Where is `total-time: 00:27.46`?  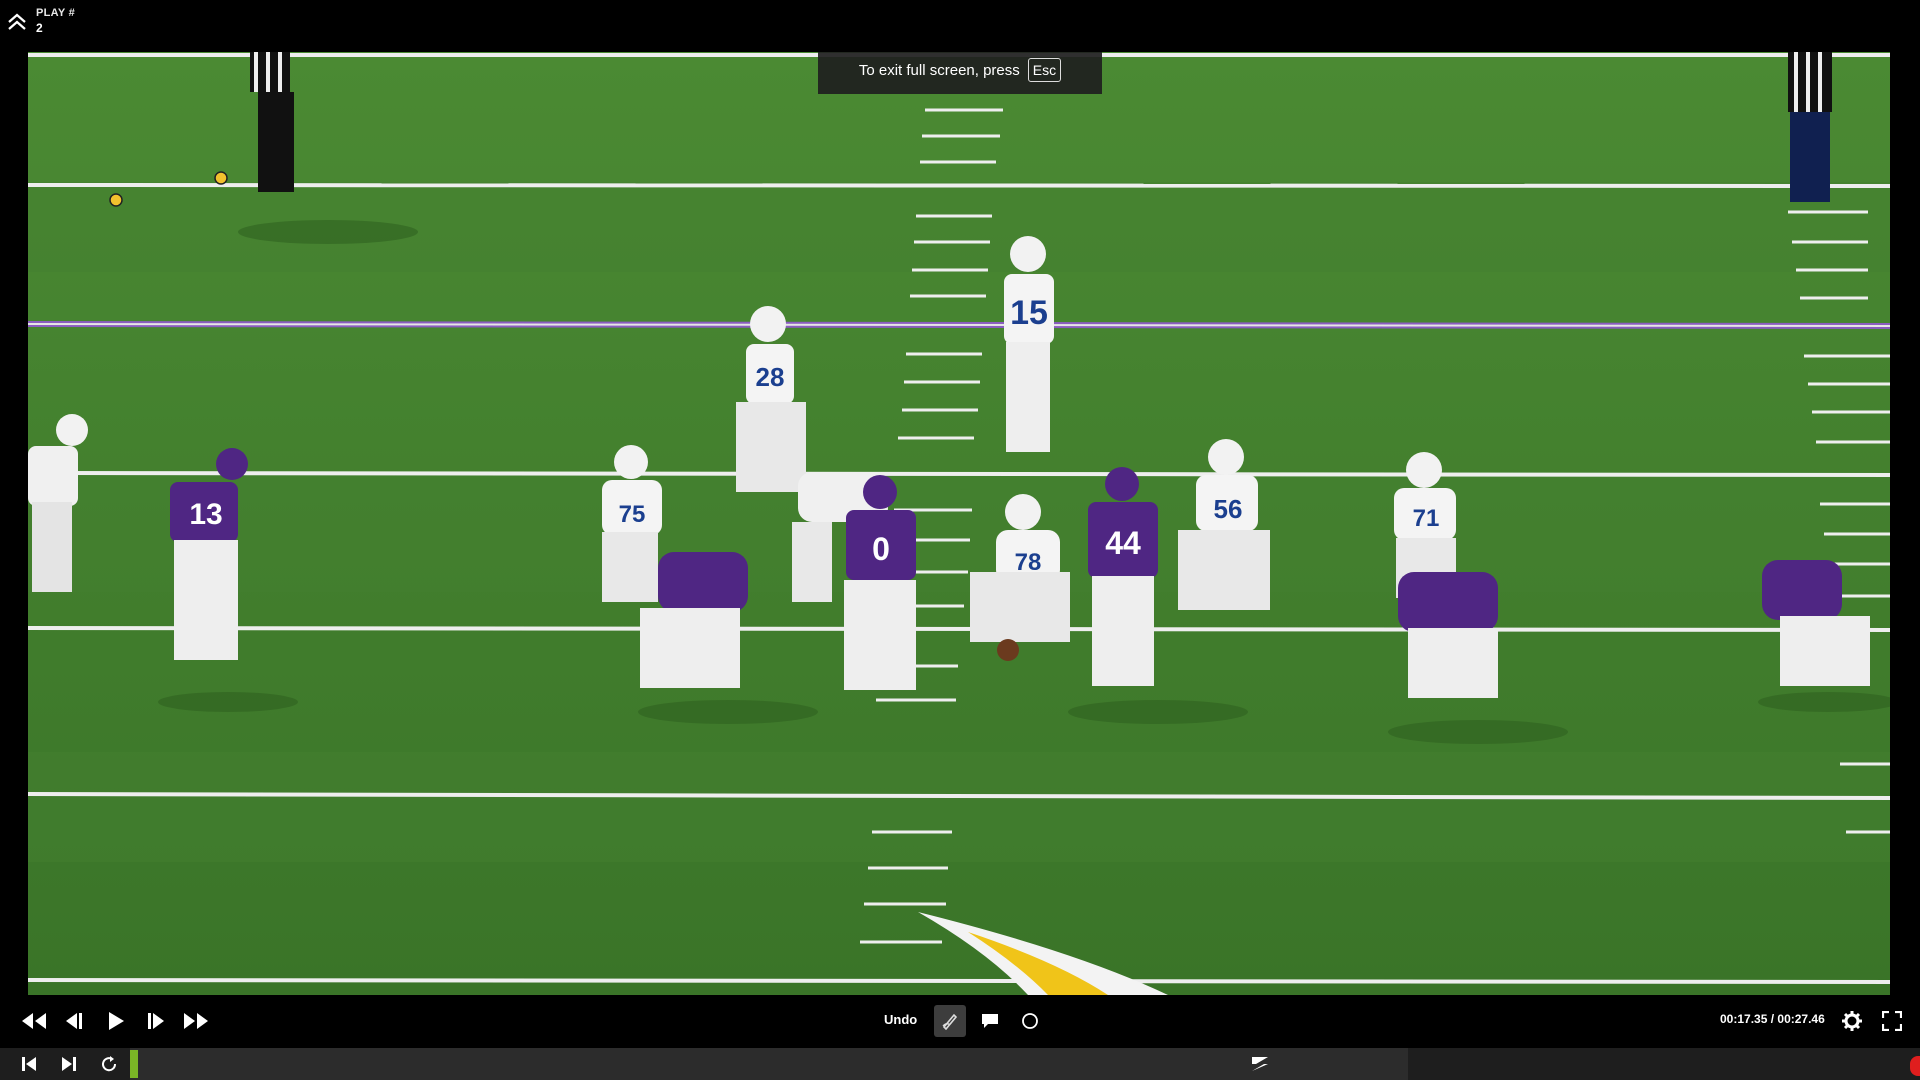
total-time: 00:27.46 is located at coordinates (1801, 1019).